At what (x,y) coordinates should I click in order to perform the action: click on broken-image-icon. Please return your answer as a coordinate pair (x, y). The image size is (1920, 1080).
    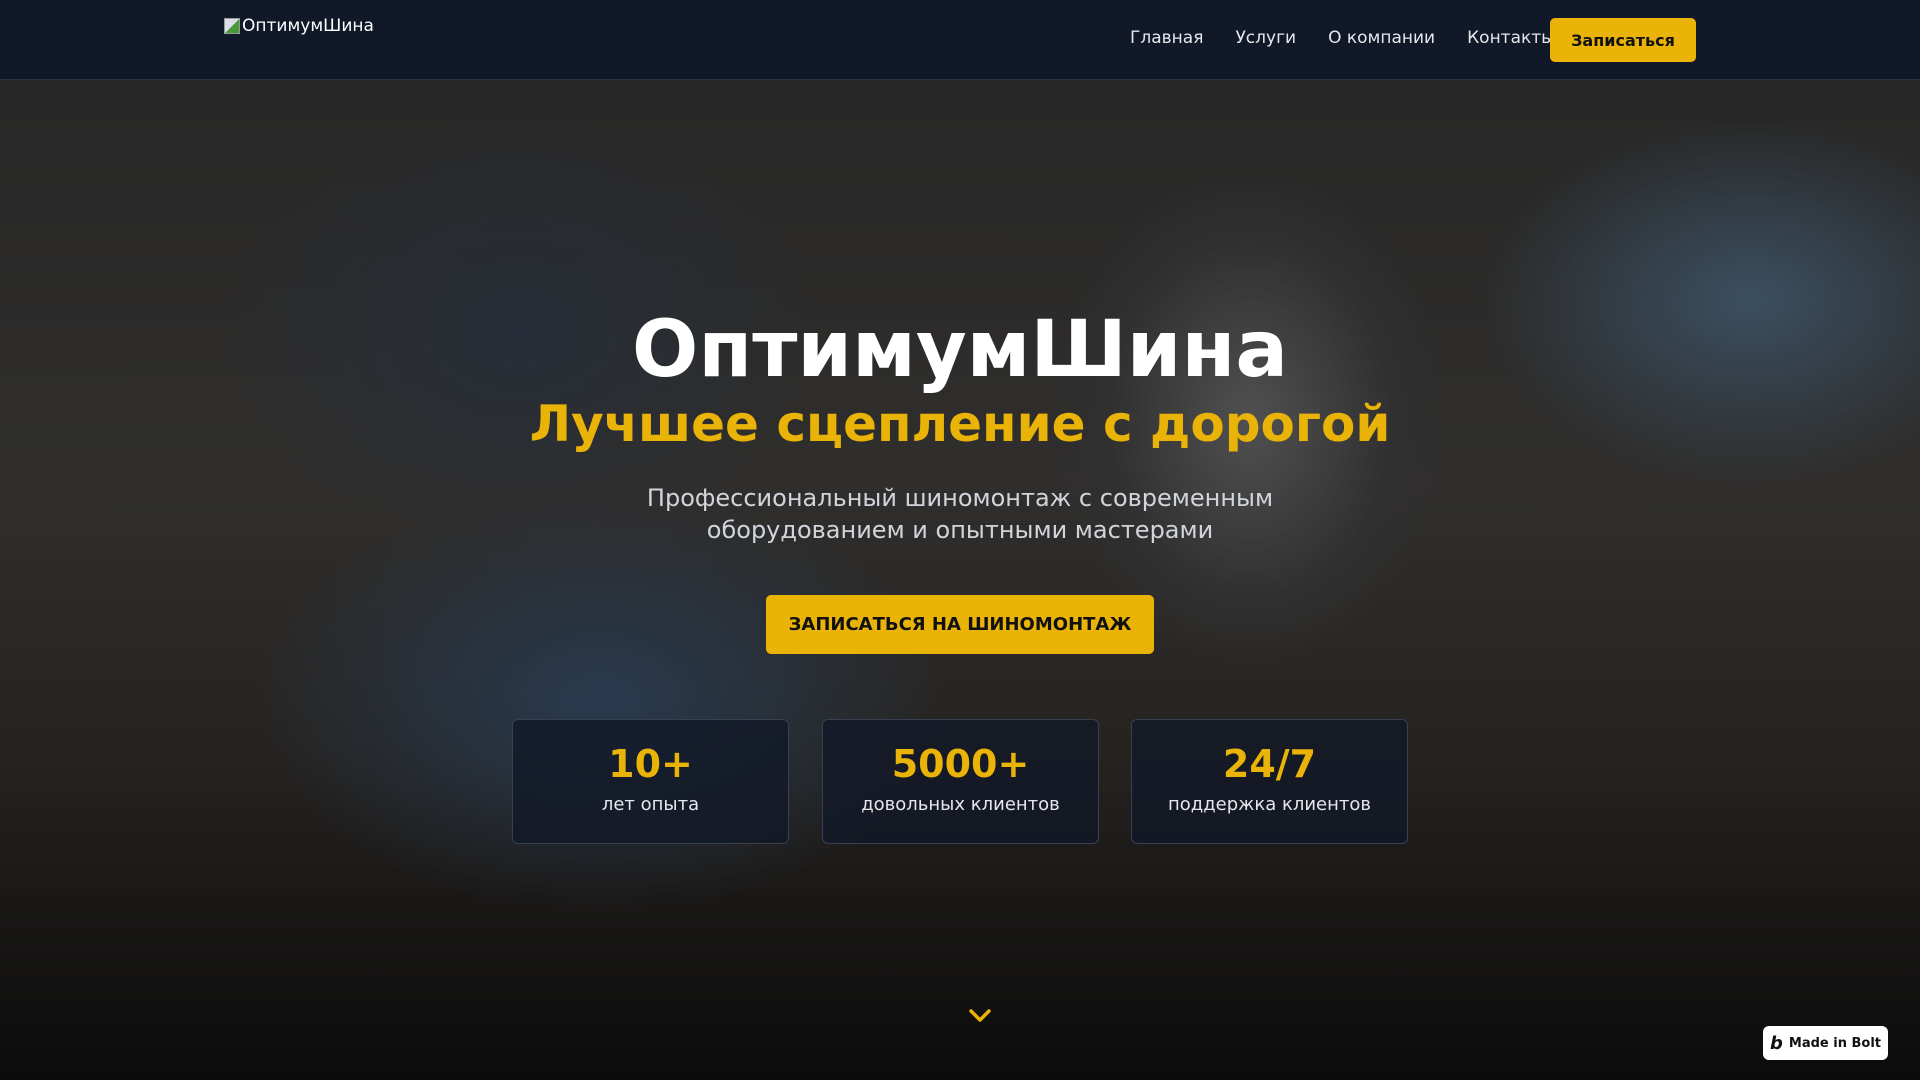
    Looking at the image, I should click on (232, 26).